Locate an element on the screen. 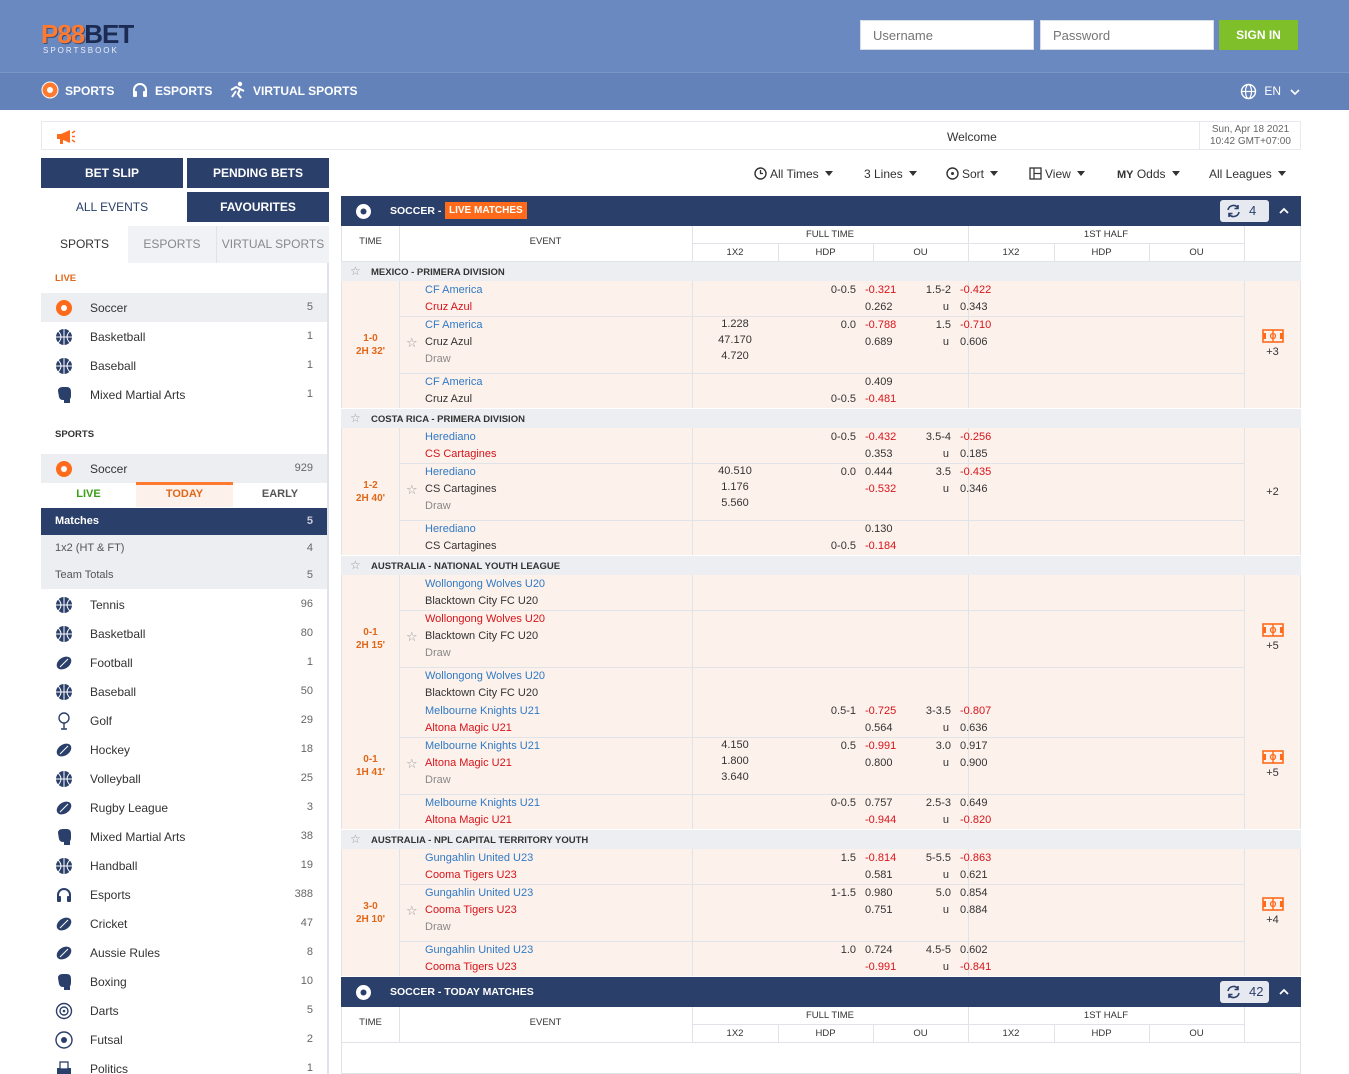  hdp-odds: 0.353 is located at coordinates (879, 454).